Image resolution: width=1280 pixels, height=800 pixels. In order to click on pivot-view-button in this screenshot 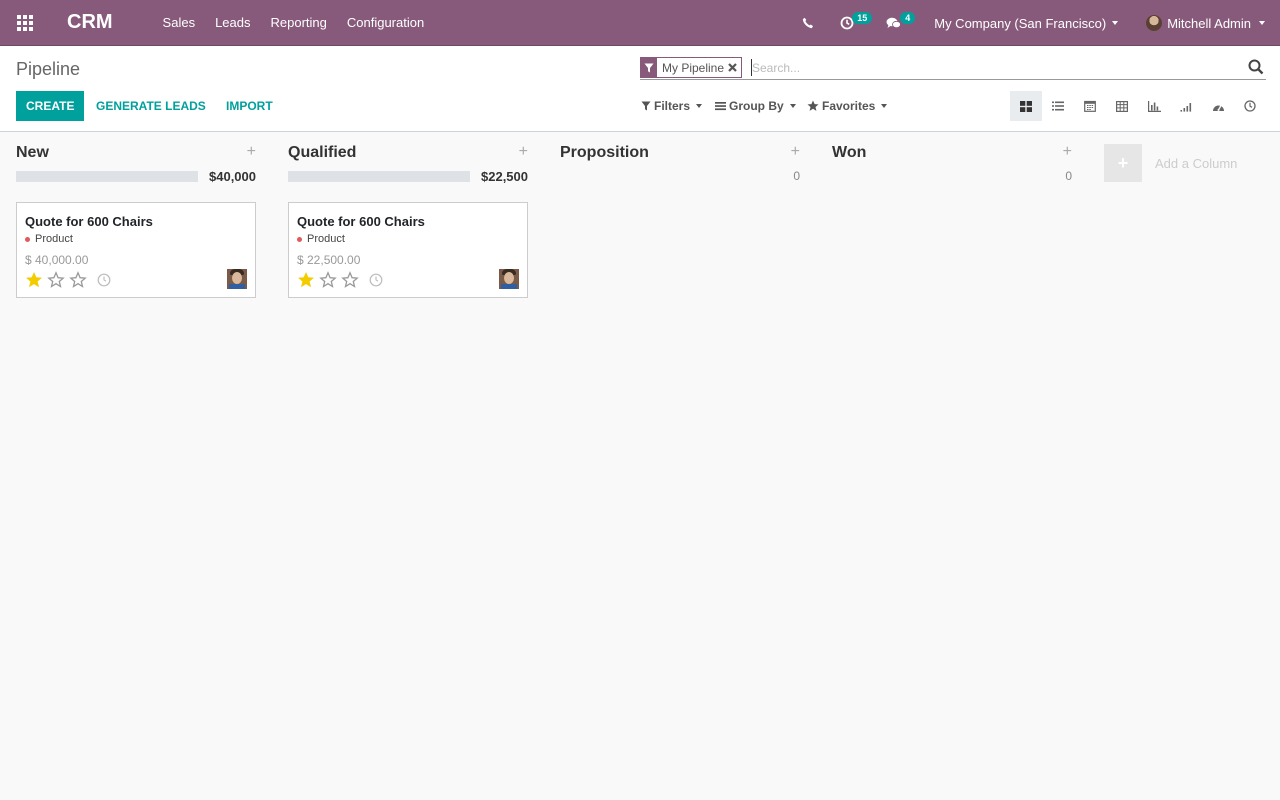, I will do `click(1122, 106)`.